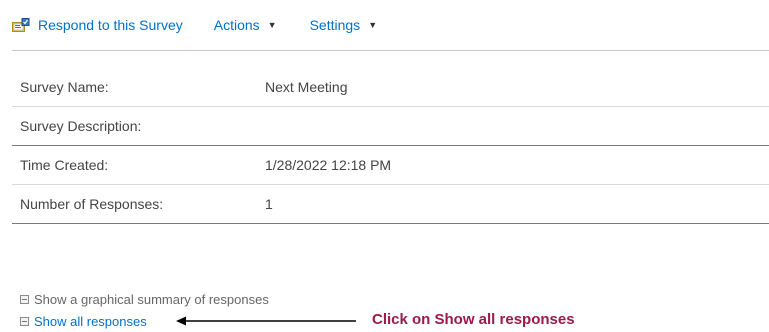 Image resolution: width=769 pixels, height=332 pixels. Describe the element at coordinates (335, 25) in the screenshot. I see `settings-menu-label: Settings` at that location.